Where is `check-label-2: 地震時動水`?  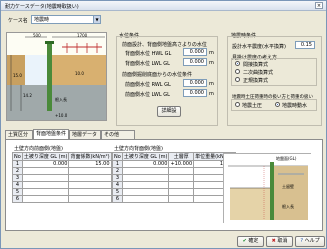
check-label-2: 地震時動水 is located at coordinates (295, 106).